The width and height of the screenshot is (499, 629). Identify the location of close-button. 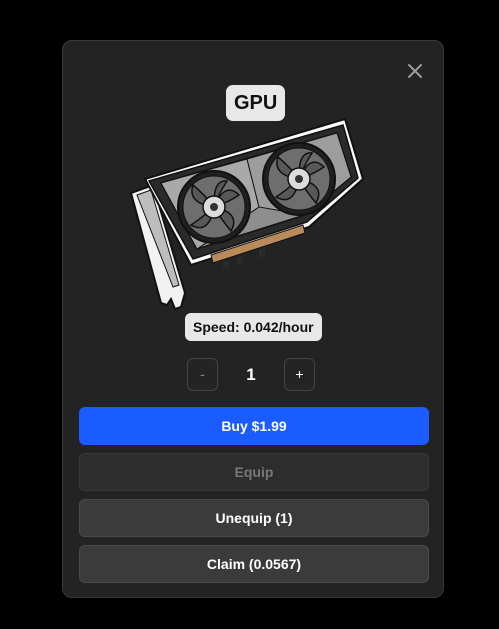
(415, 71).